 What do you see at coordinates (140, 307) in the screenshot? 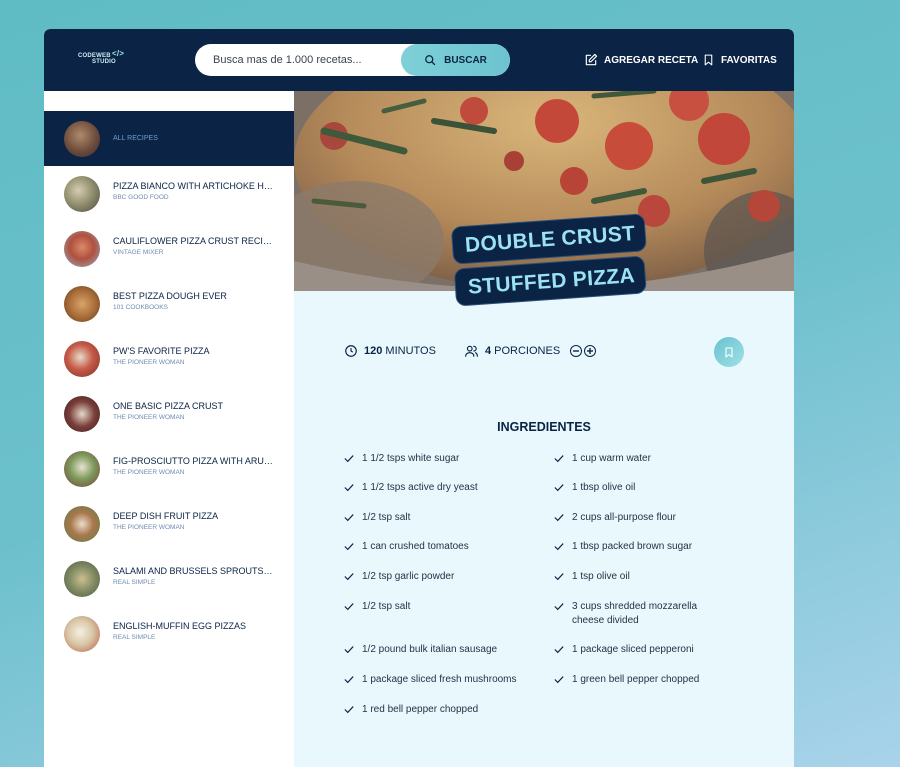
I see `recipe-publisher: 101 COOKBOOKS` at bounding box center [140, 307].